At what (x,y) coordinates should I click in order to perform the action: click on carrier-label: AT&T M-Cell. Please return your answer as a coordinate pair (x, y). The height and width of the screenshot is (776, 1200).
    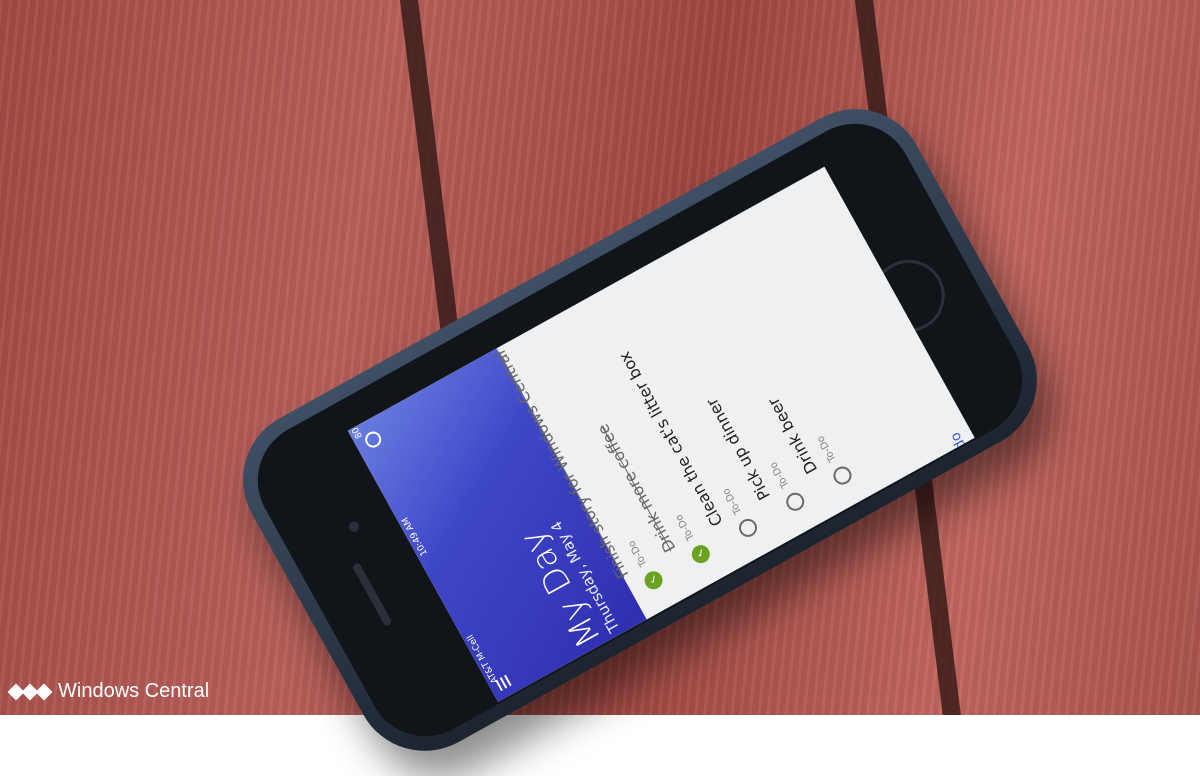
    Looking at the image, I should click on (483, 658).